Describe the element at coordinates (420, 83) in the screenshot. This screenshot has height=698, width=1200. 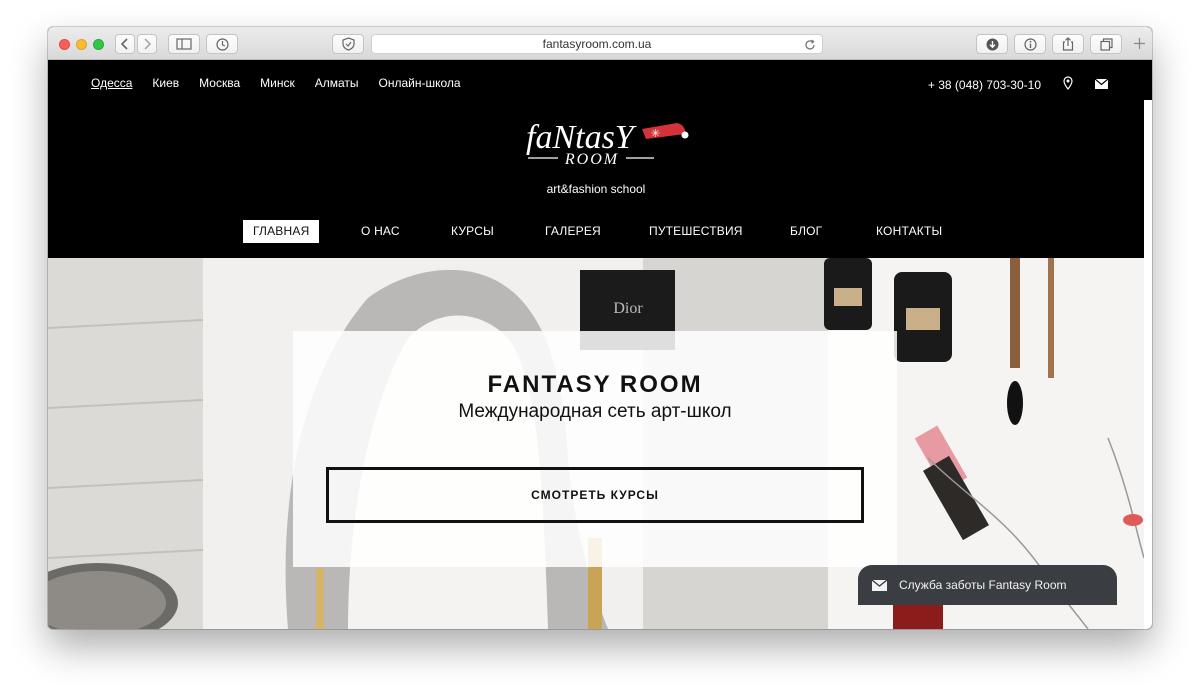
I see `city-link-online-school: Онлайн-школа` at that location.